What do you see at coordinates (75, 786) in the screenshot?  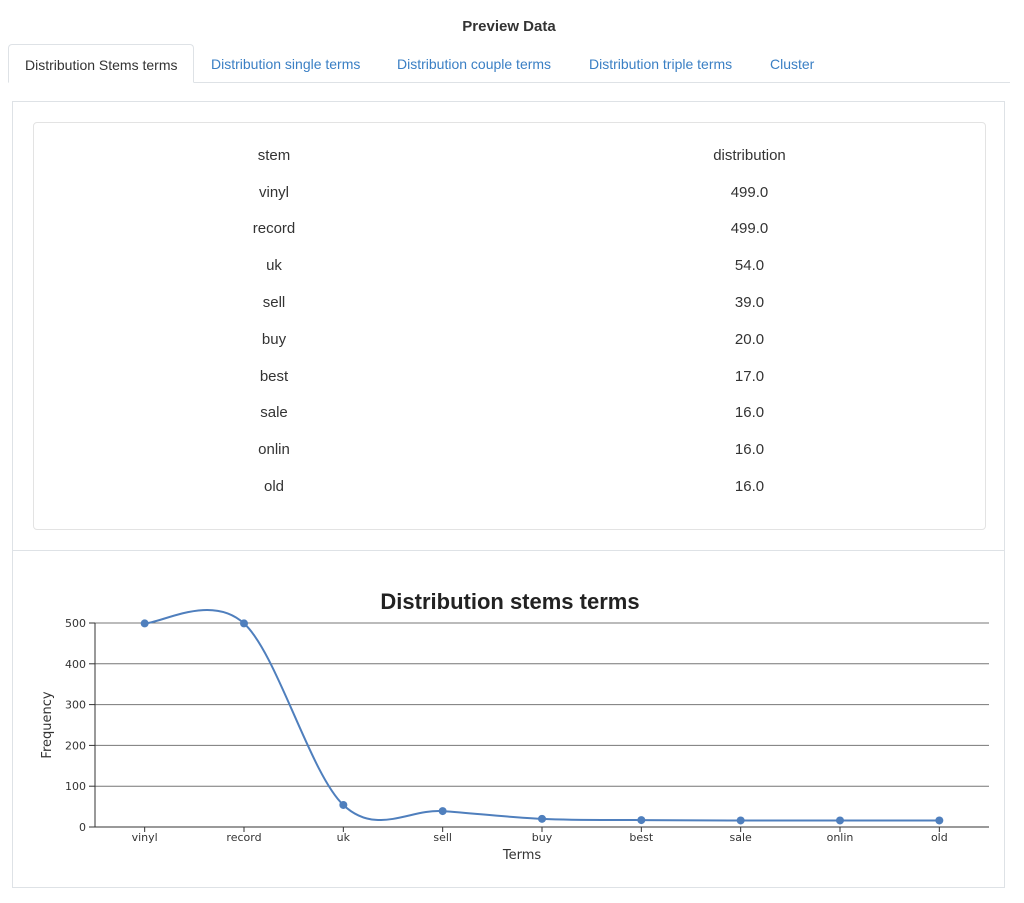 I see `y-tick-label: 100` at bounding box center [75, 786].